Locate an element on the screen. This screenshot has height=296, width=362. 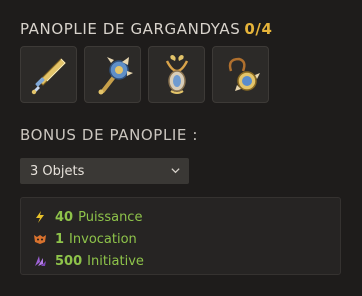
stat-value: 1 is located at coordinates (60, 239).